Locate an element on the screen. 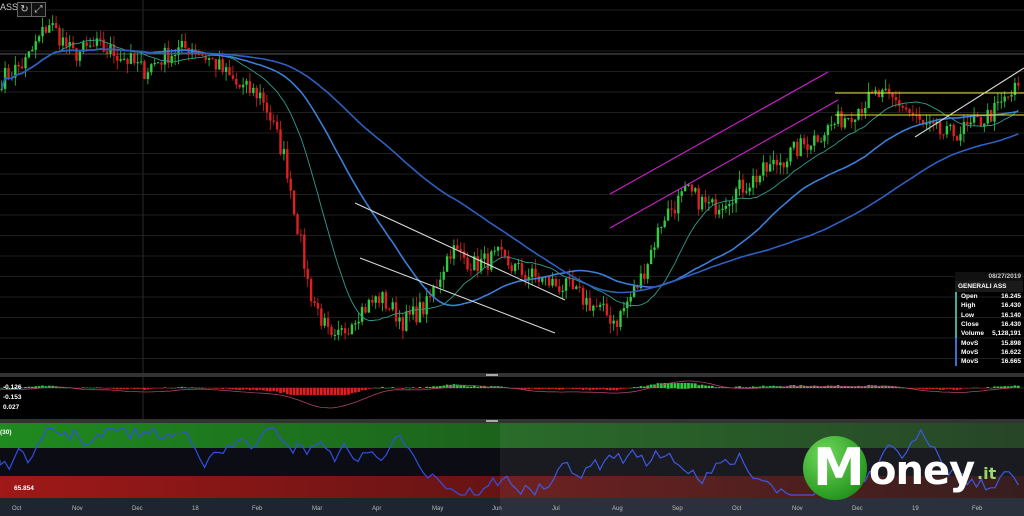 This screenshot has height=516, width=1024. month-label: Jun is located at coordinates (497, 509).